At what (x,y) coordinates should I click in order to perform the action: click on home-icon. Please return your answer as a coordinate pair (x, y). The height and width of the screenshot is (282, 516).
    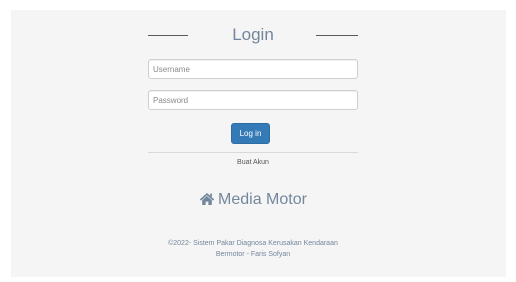
    Looking at the image, I should click on (207, 202).